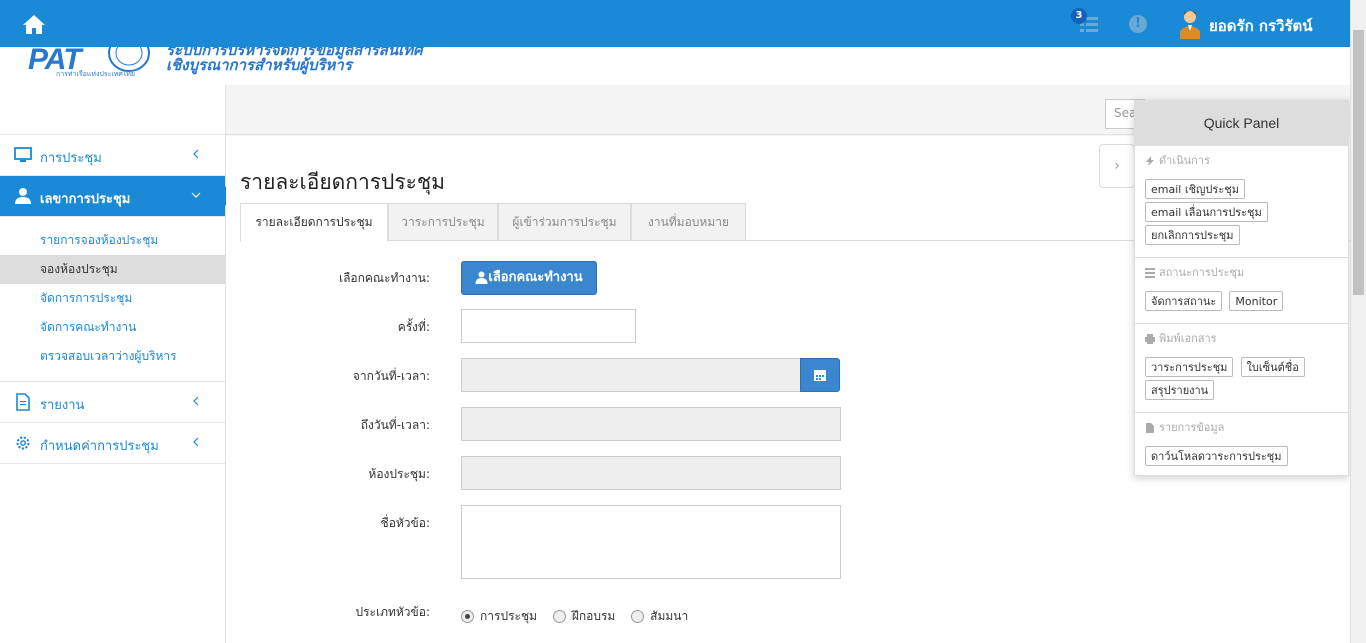 The image size is (1366, 643). I want to click on to-datetime-input, so click(651, 424).